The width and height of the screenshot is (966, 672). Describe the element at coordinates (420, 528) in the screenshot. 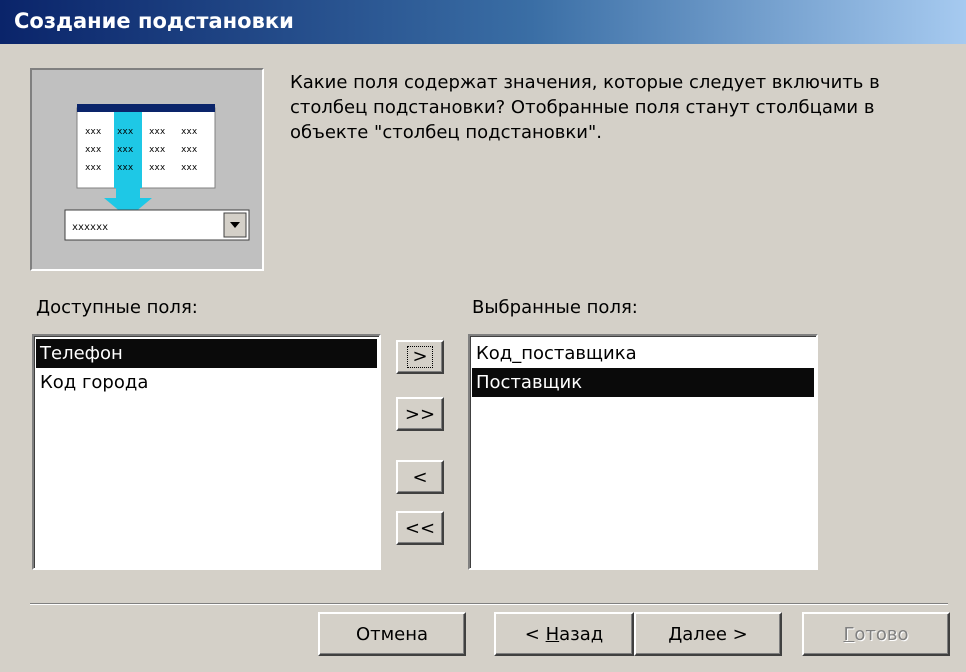

I see `remove-all-button: <<` at that location.